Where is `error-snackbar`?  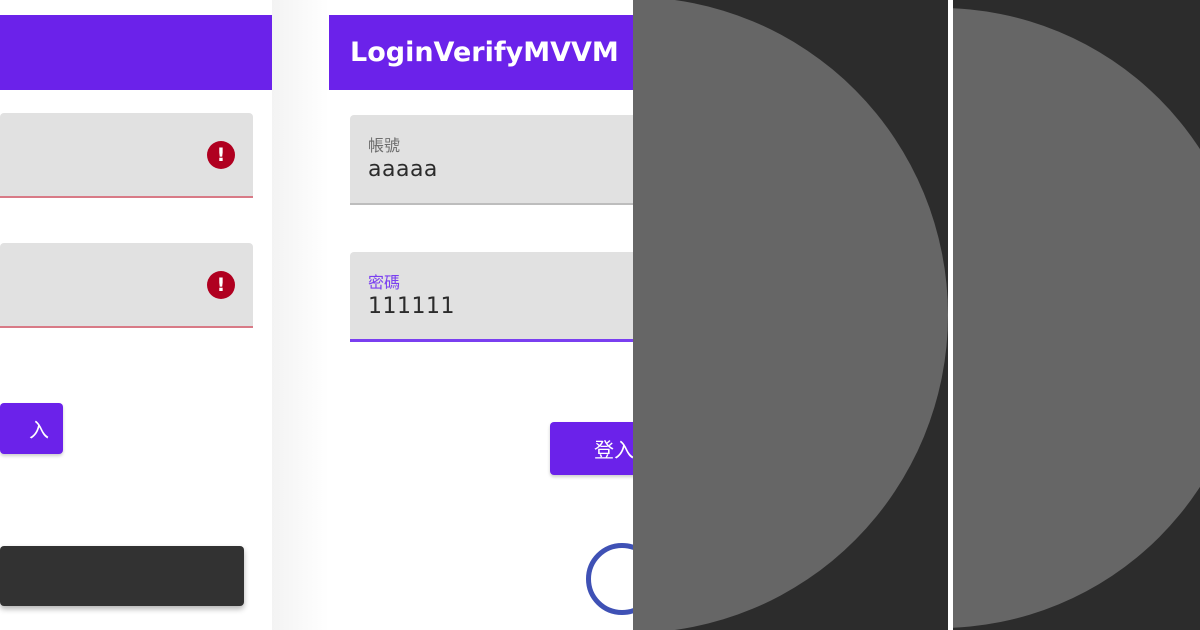 error-snackbar is located at coordinates (122, 576).